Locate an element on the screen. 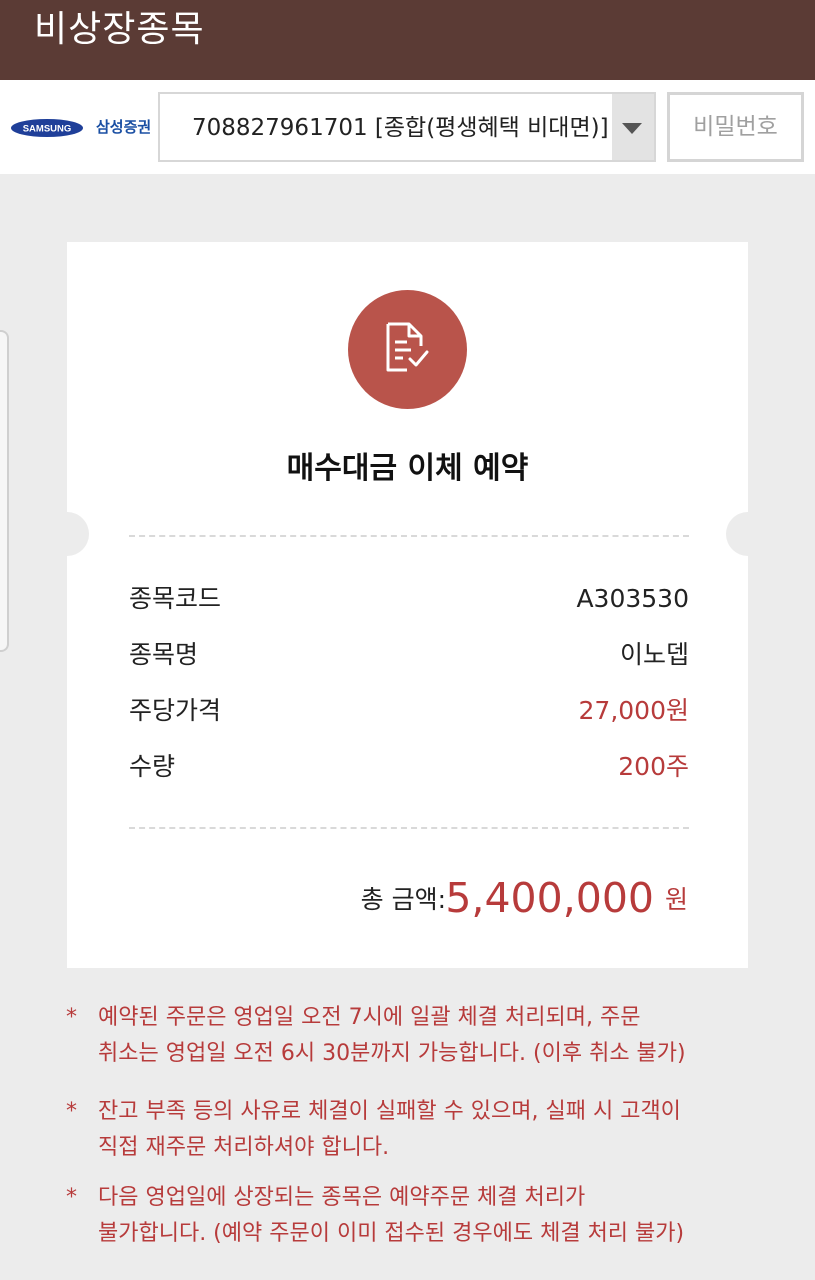 This screenshot has width=815, height=1280. card-title: 매수대금 이체 예약 is located at coordinates (407, 468).